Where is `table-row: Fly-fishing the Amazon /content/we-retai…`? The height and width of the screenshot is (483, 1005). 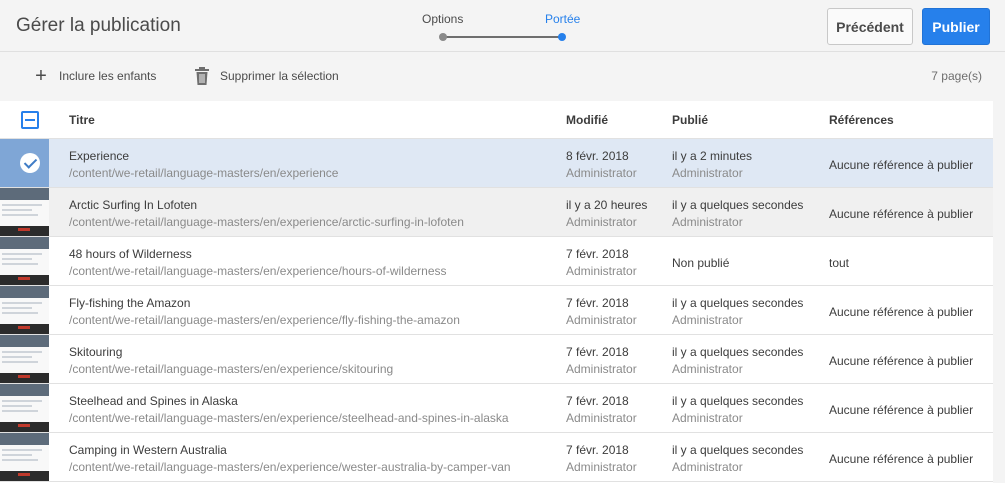 table-row: Fly-fishing the Amazon /content/we-retai… is located at coordinates (496, 310).